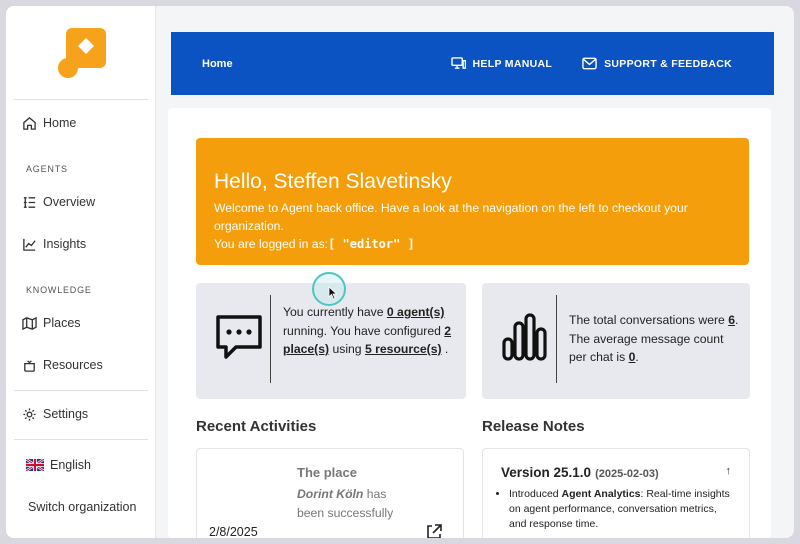  I want to click on resources-count-link: 5 resource(s), so click(403, 349).